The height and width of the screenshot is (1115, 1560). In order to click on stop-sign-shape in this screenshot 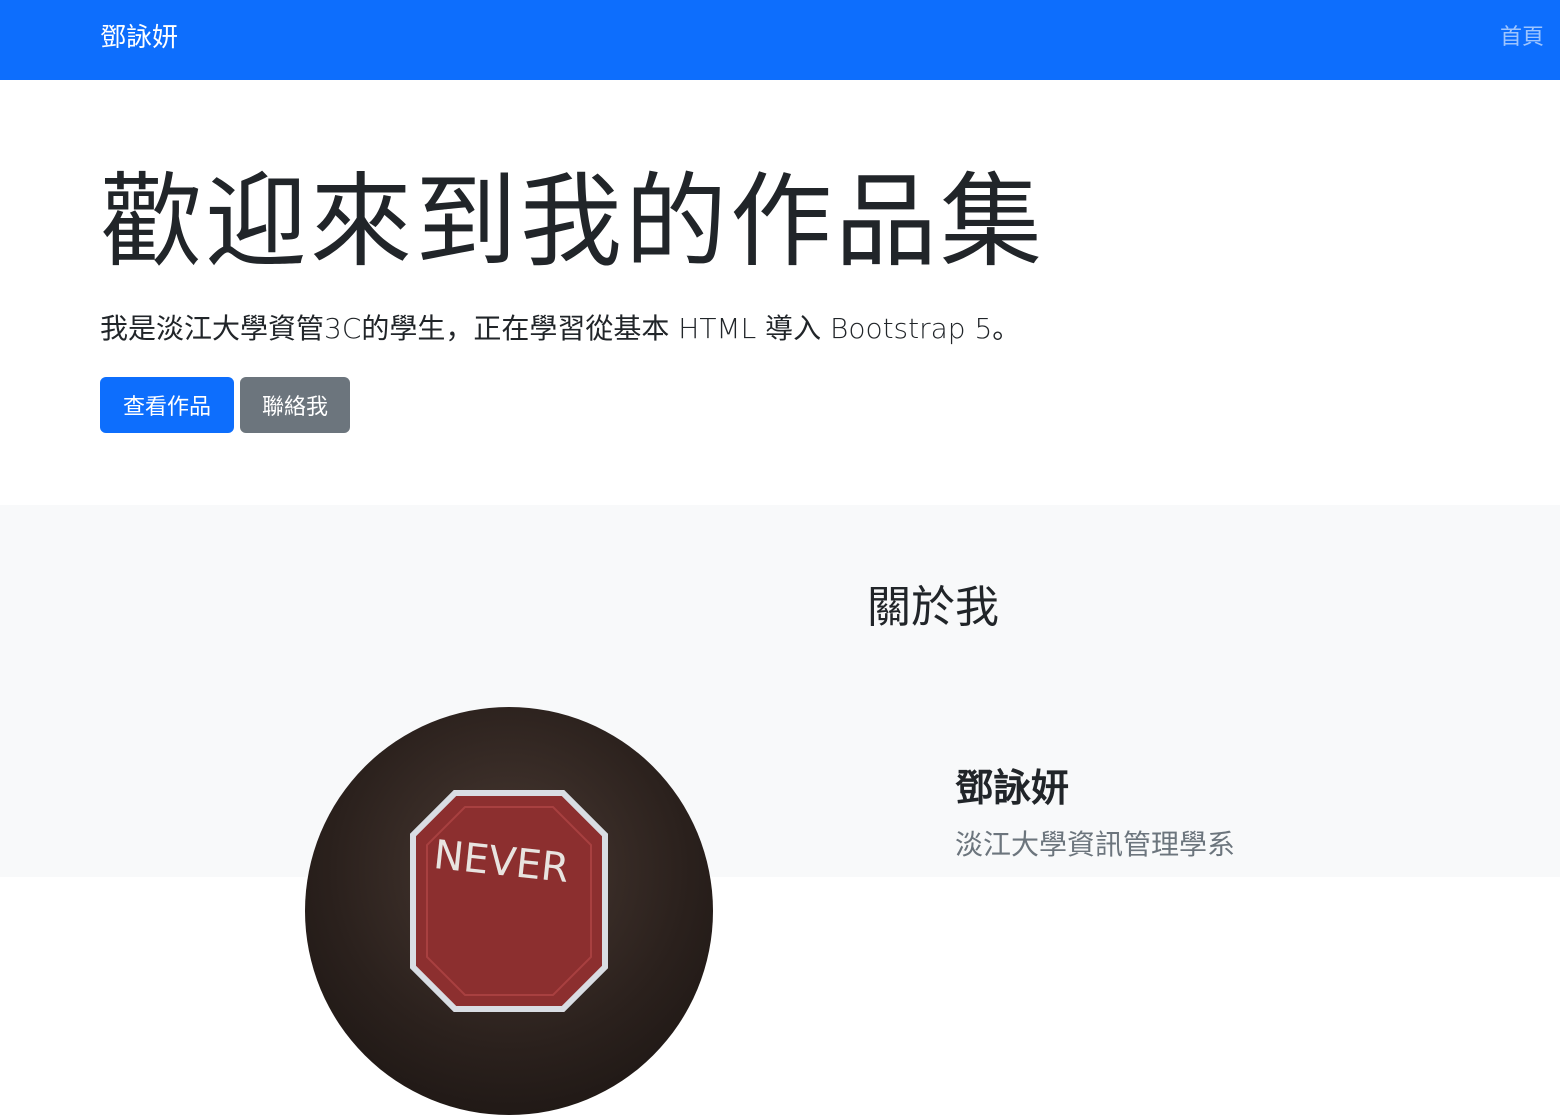, I will do `click(509, 901)`.